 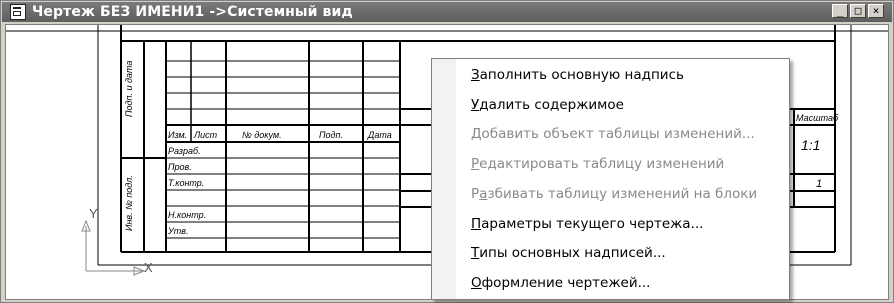 I want to click on row-label-nkontr: Н.контр., so click(x=187, y=215).